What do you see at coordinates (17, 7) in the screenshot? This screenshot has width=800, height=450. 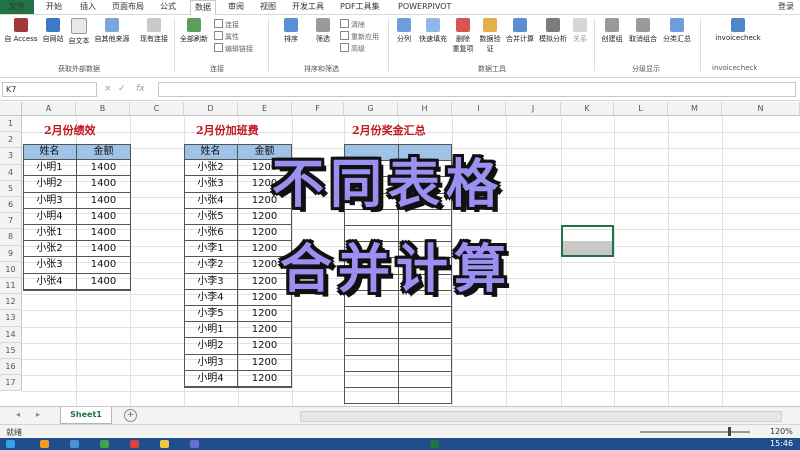 I see `tab-file: 文件` at bounding box center [17, 7].